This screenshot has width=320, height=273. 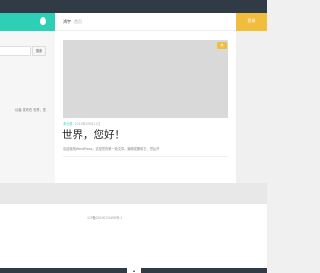 What do you see at coordinates (39, 51) in the screenshot?
I see `search-button: 搜索` at bounding box center [39, 51].